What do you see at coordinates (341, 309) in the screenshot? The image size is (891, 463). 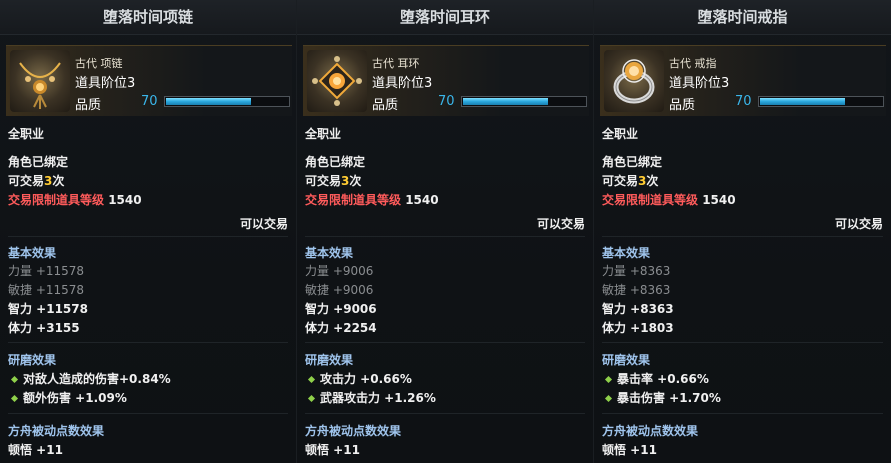 I see `basic-effect-line: 智力 +9006` at bounding box center [341, 309].